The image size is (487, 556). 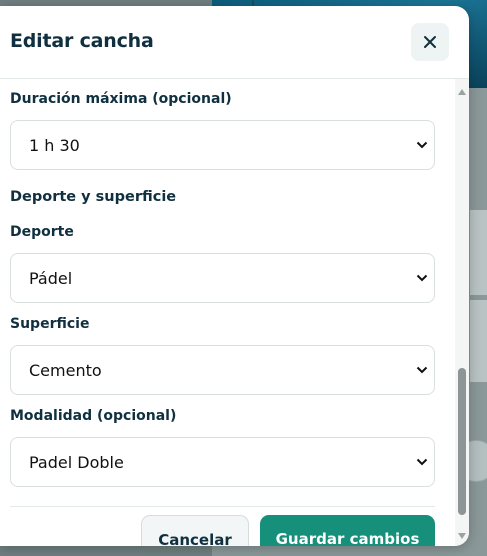 What do you see at coordinates (222, 145) in the screenshot?
I see `max-duration-select: 1 h 30` at bounding box center [222, 145].